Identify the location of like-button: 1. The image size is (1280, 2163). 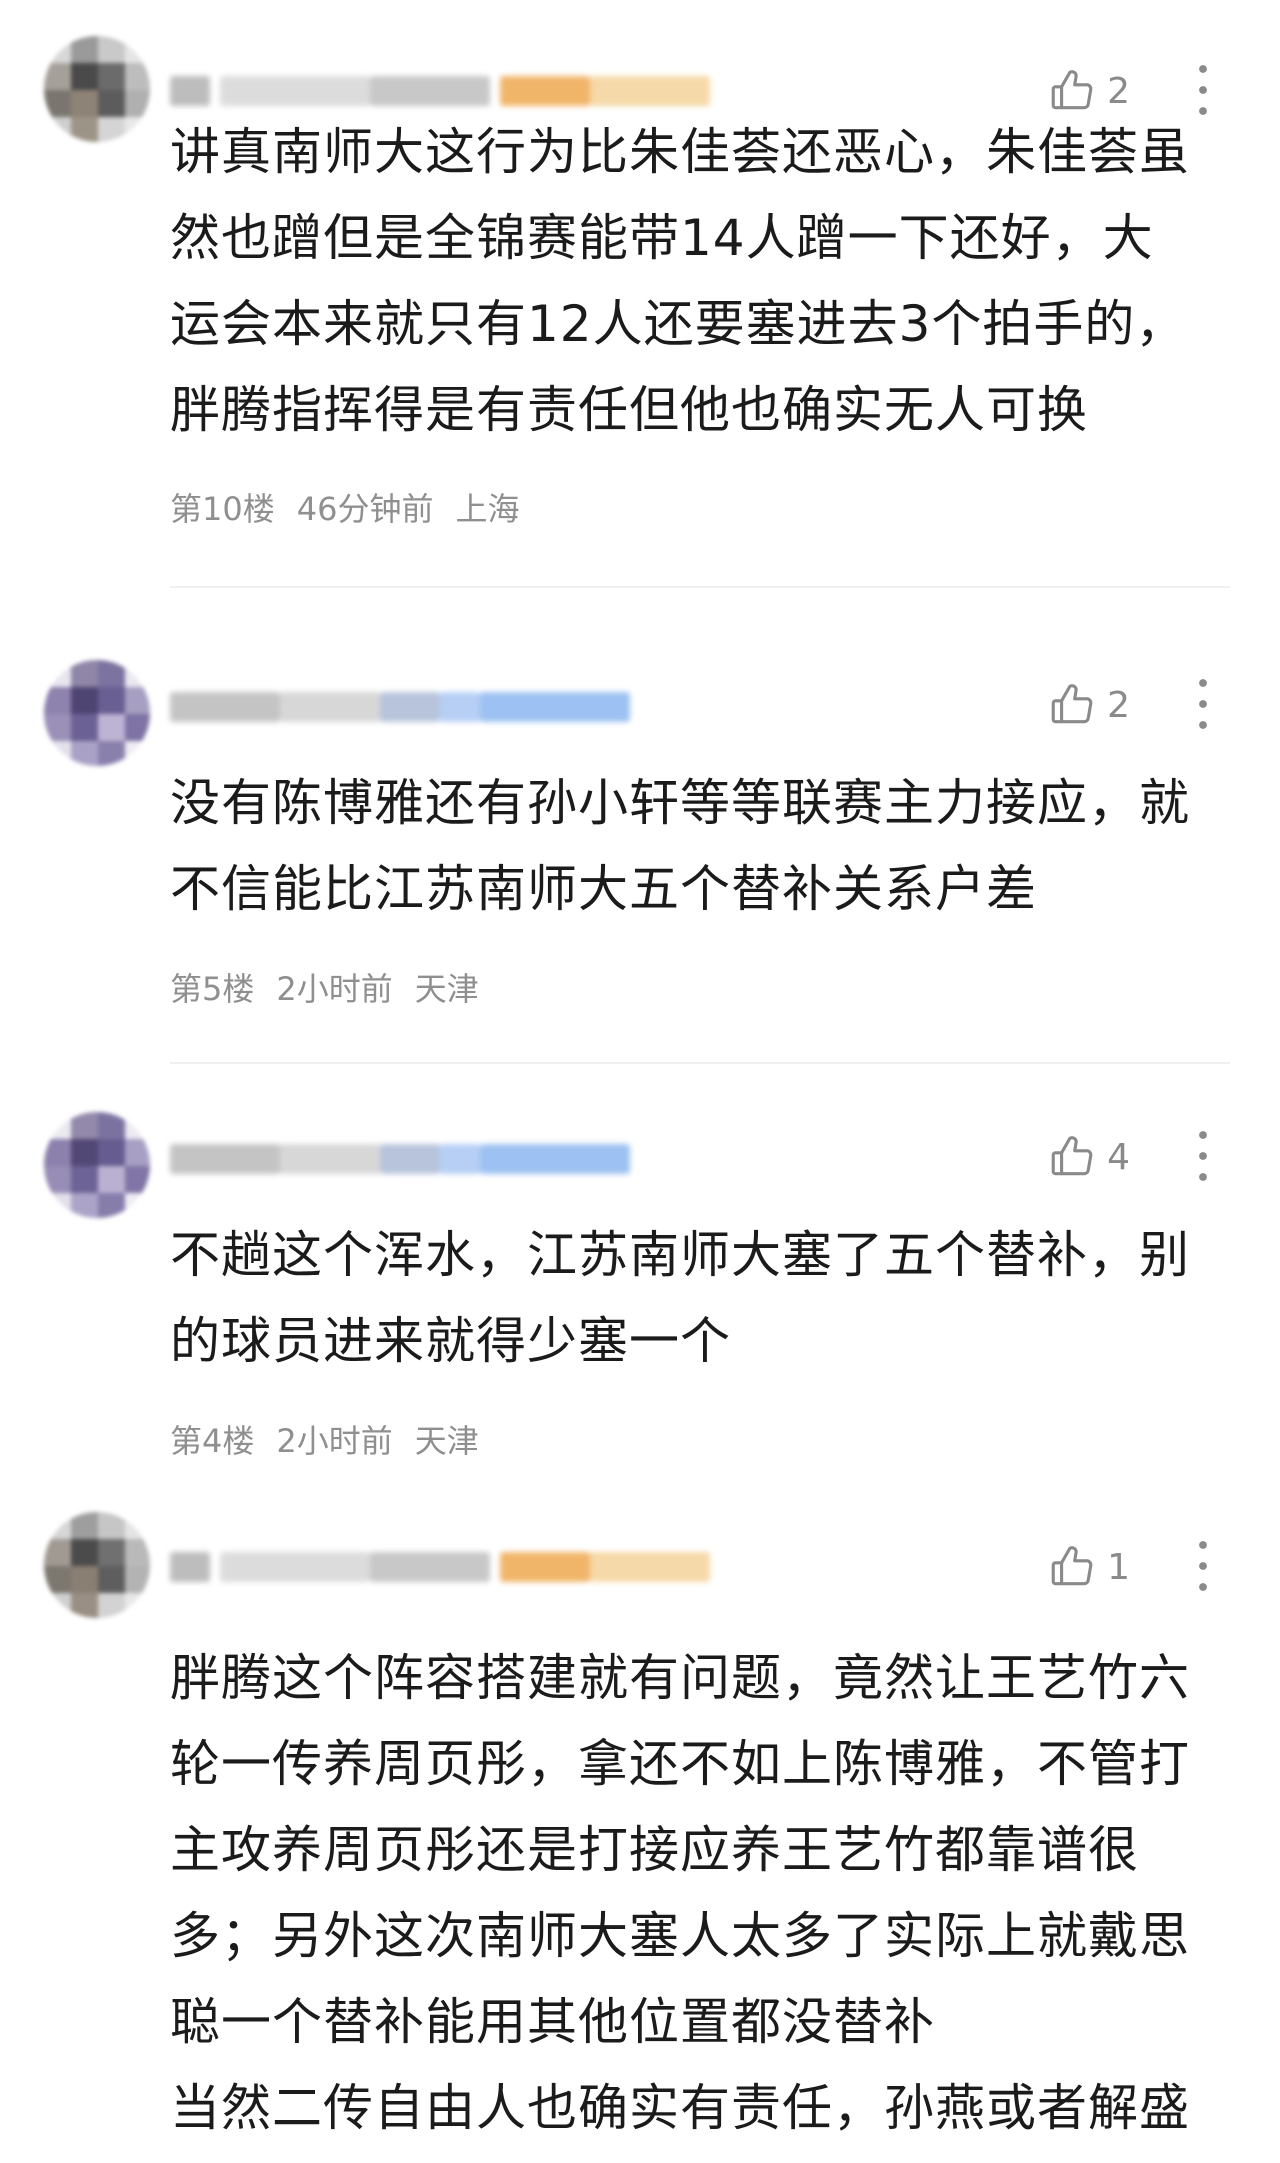
(1088, 1567).